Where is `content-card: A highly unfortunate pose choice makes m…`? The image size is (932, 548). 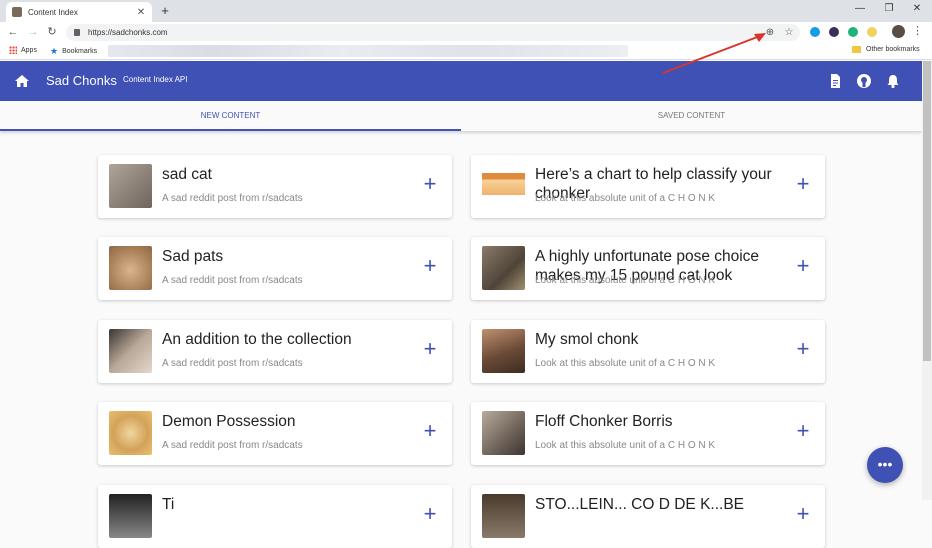 content-card: A highly unfortunate pose choice makes m… is located at coordinates (648, 268).